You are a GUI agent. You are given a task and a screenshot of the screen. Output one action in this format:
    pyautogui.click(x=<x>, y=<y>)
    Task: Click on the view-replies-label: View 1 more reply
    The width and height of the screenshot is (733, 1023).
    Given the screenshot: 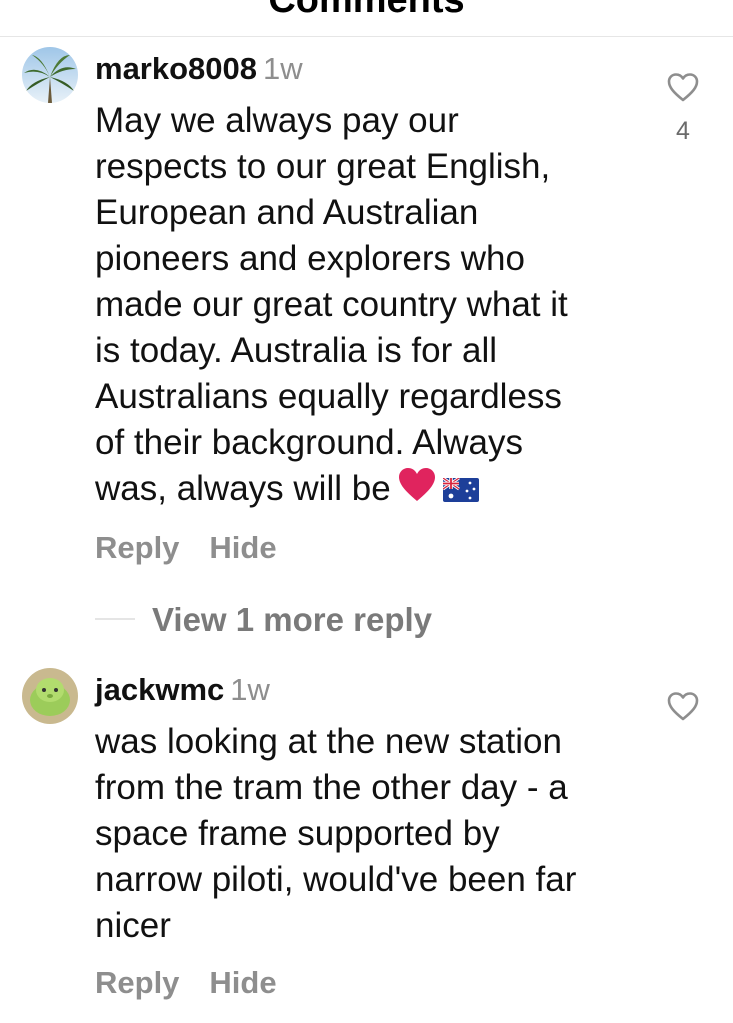 What is the action you would take?
    pyautogui.click(x=292, y=619)
    